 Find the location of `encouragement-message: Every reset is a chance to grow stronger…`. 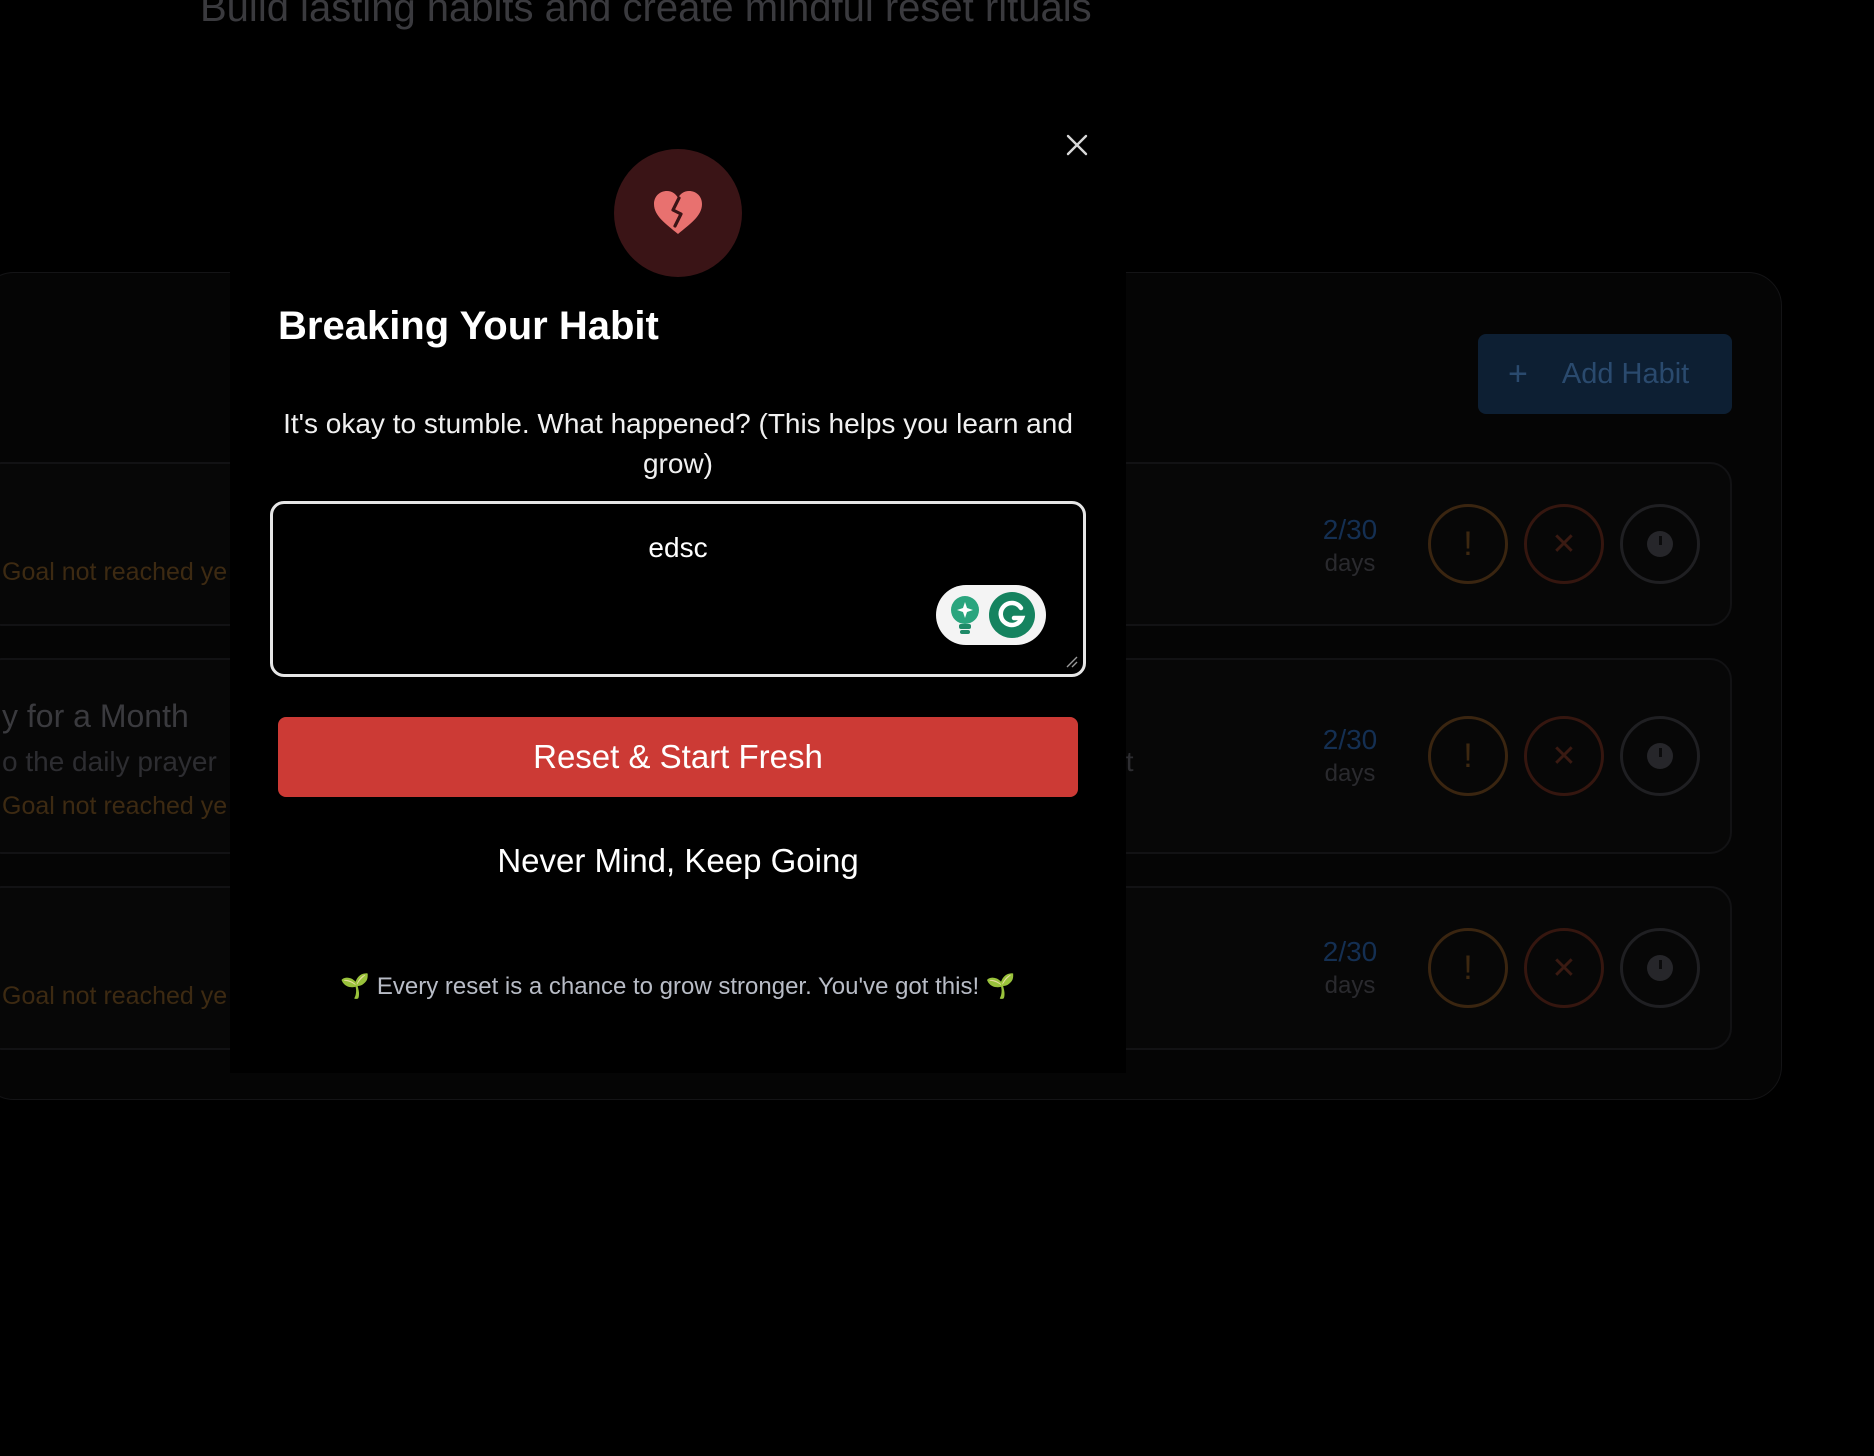

encouragement-message: Every reset is a chance to grow stronger… is located at coordinates (678, 986).